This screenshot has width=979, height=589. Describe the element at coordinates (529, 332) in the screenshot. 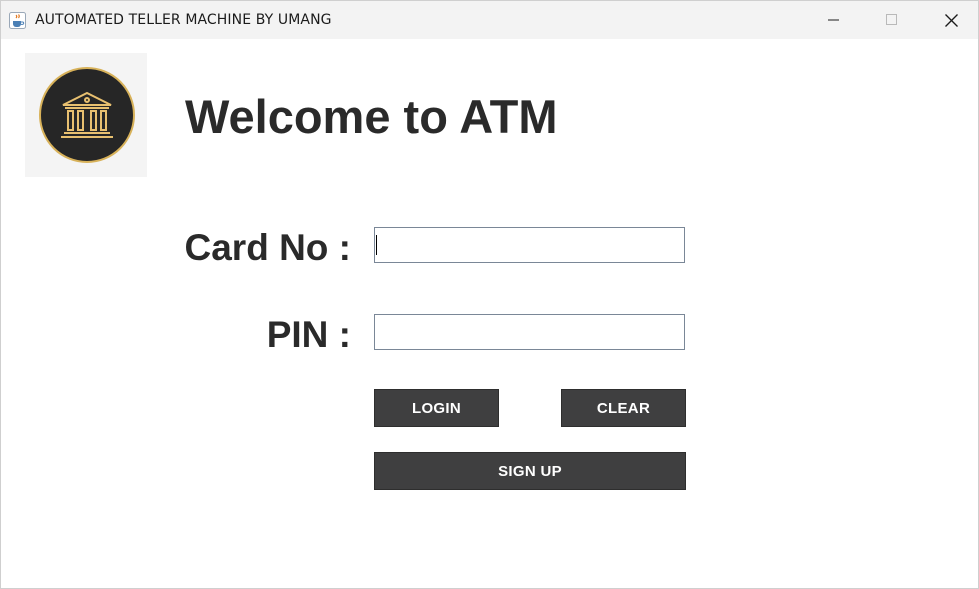

I see `pin-input` at that location.